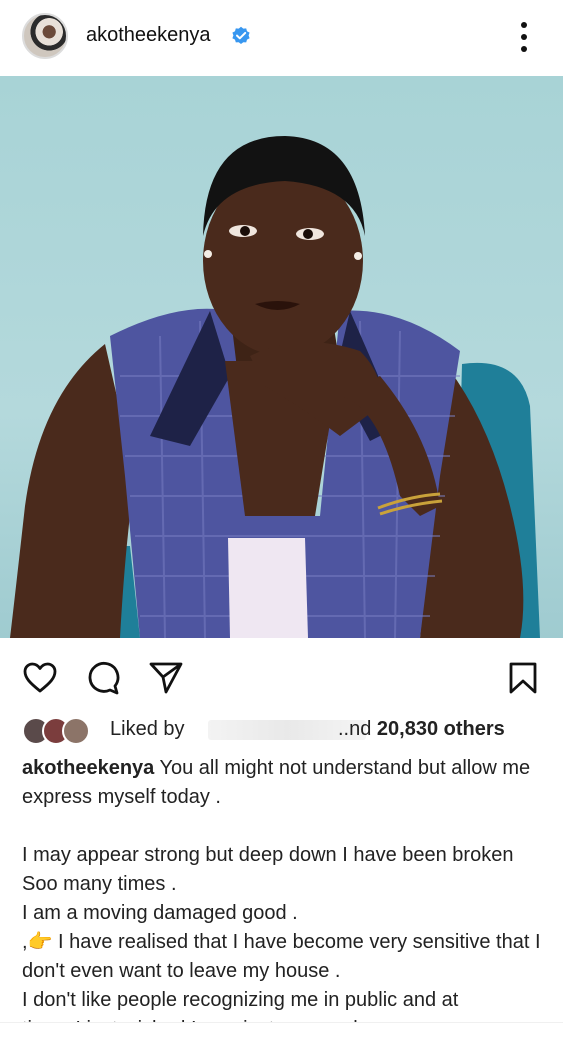  Describe the element at coordinates (282, 729) in the screenshot. I see `likes-row: Liked by ..nd 20,830 others` at that location.